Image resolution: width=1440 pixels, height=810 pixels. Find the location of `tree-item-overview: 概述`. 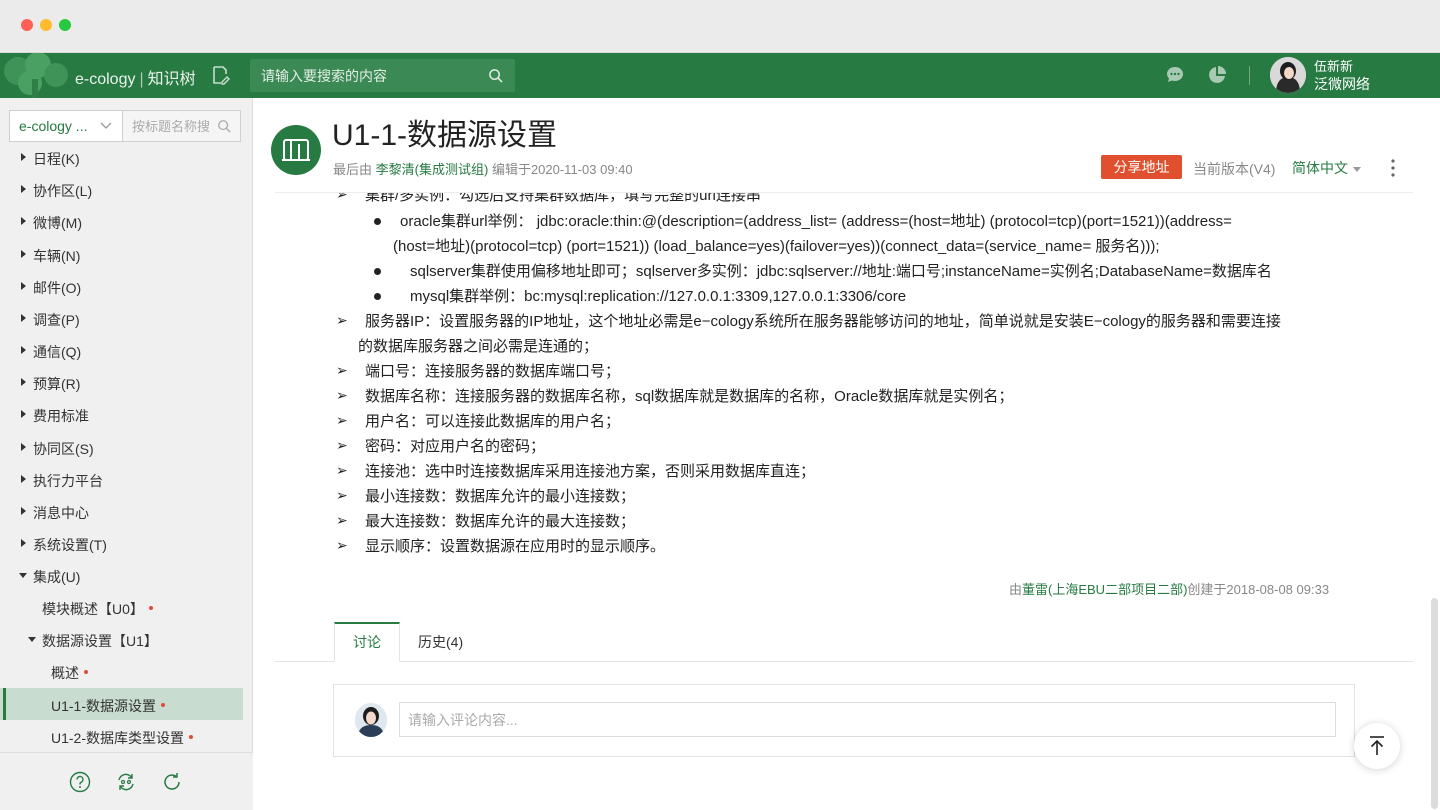

tree-item-overview: 概述 is located at coordinates (121, 671).